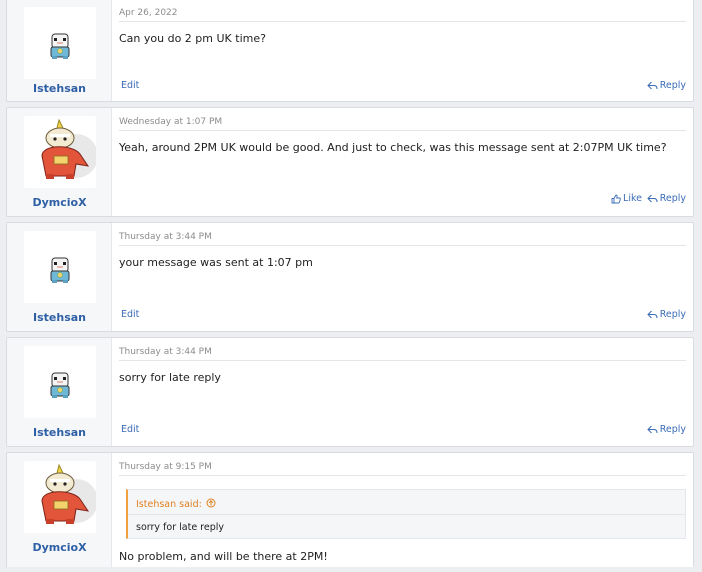  I want to click on post-date: Apr 26, 2022, so click(148, 13).